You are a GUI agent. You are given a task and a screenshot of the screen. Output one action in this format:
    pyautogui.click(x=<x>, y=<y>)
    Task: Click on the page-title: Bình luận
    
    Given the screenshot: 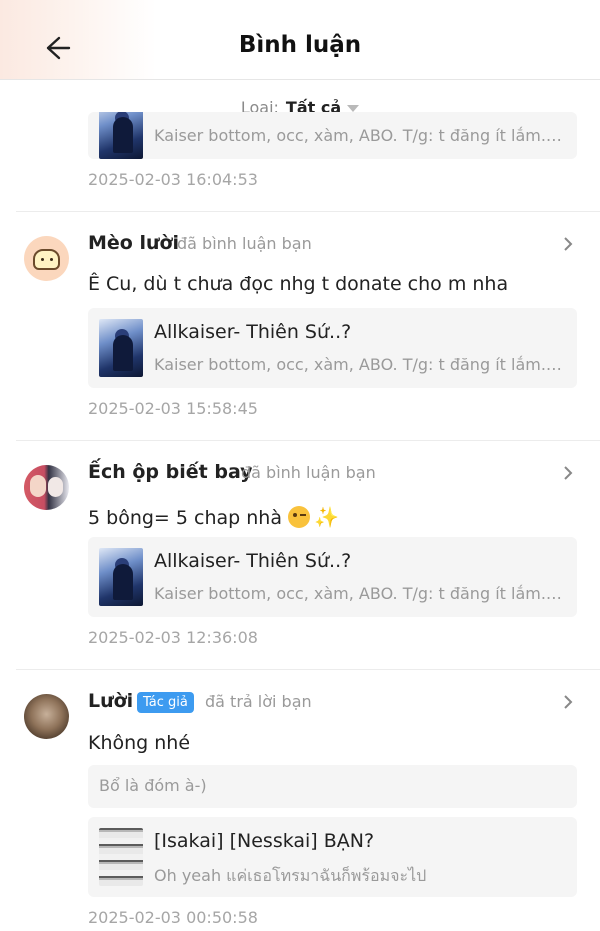 What is the action you would take?
    pyautogui.click(x=300, y=45)
    